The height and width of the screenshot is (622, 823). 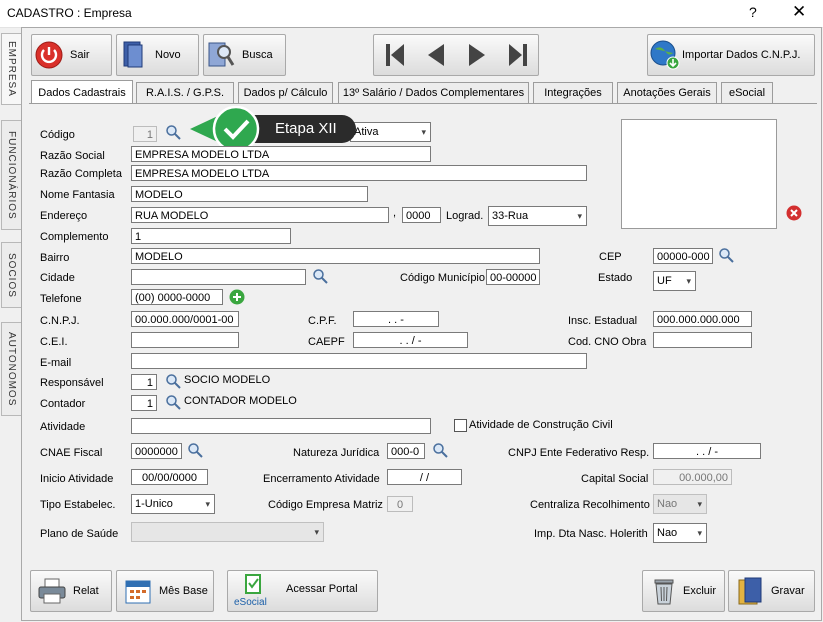 I want to click on codigo-search-icon, so click(x=173, y=133).